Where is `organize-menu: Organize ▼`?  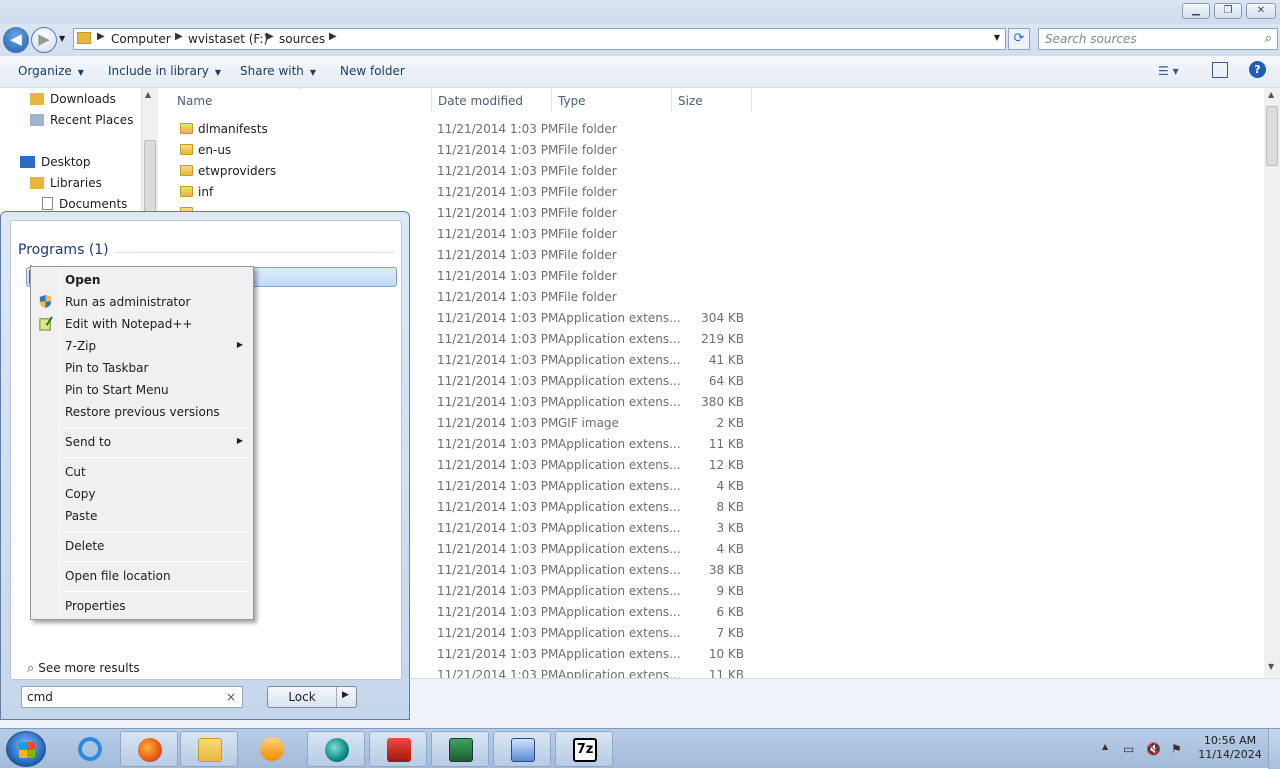
organize-menu: Organize ▼ is located at coordinates (51, 71).